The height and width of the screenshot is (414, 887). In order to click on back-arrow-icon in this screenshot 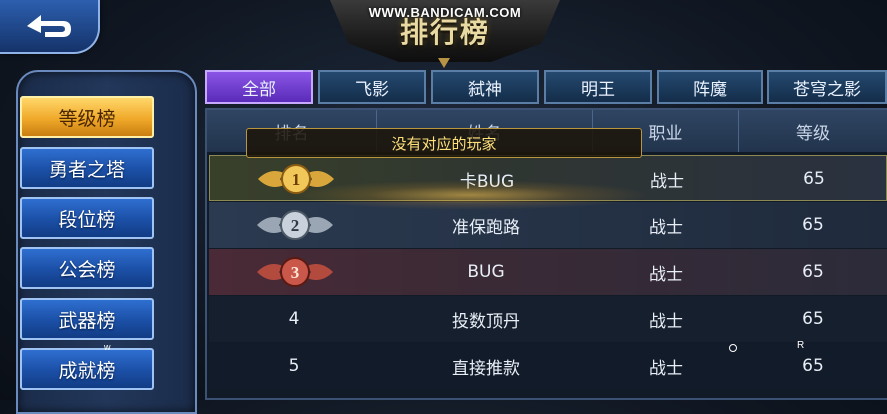, I will do `click(49, 26)`.